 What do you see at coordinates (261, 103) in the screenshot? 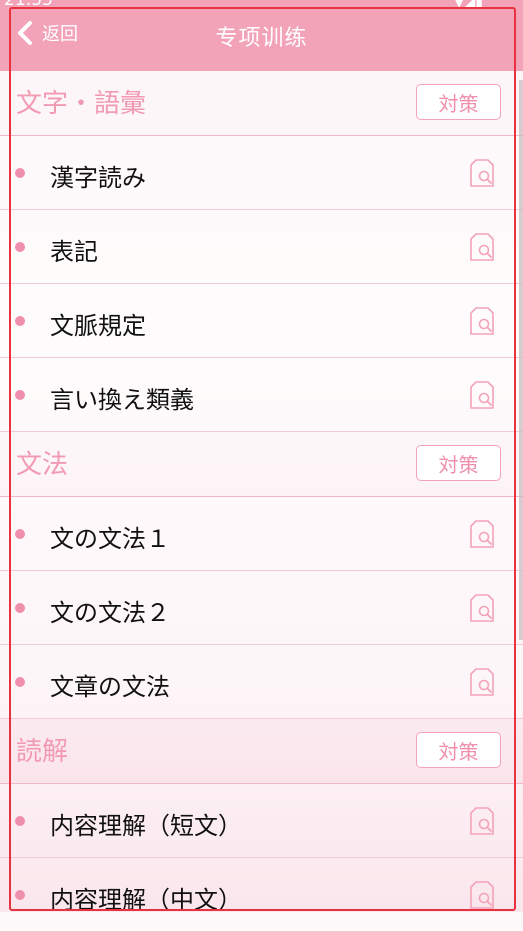
I see `section-header-vocabulary: 文字・語彙 対策` at bounding box center [261, 103].